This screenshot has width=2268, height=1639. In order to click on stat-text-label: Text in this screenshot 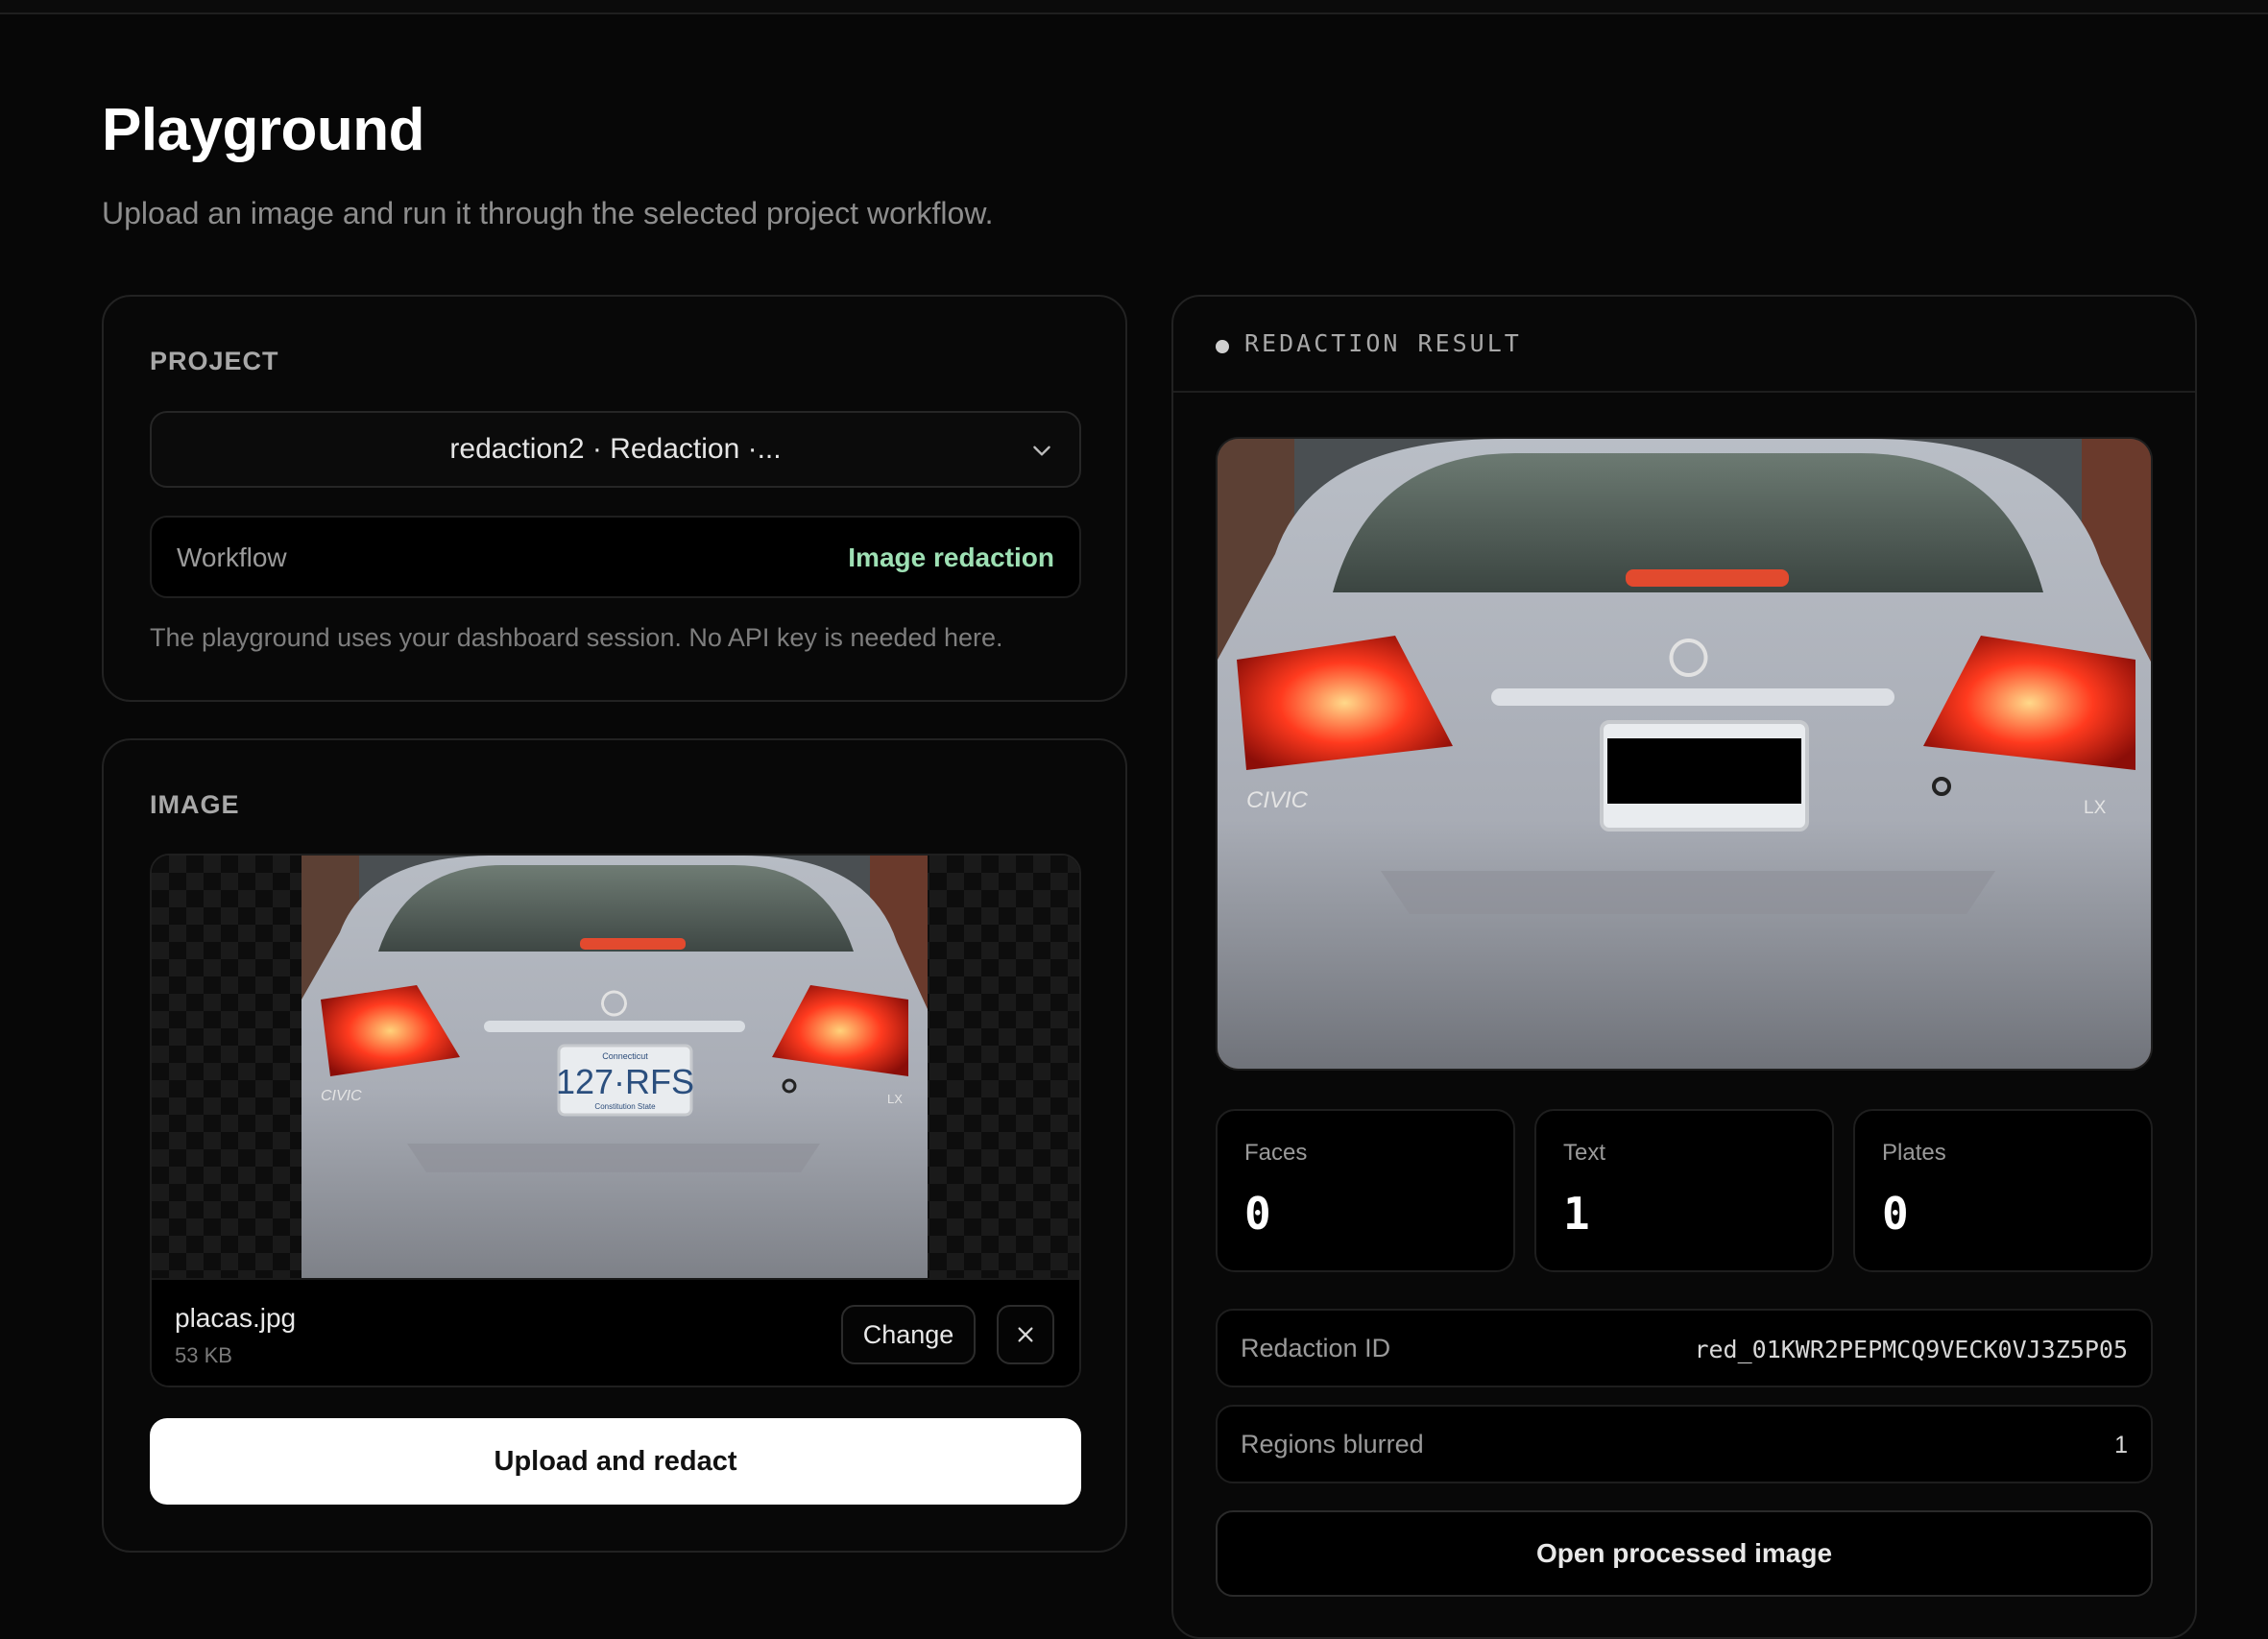, I will do `click(1584, 1153)`.